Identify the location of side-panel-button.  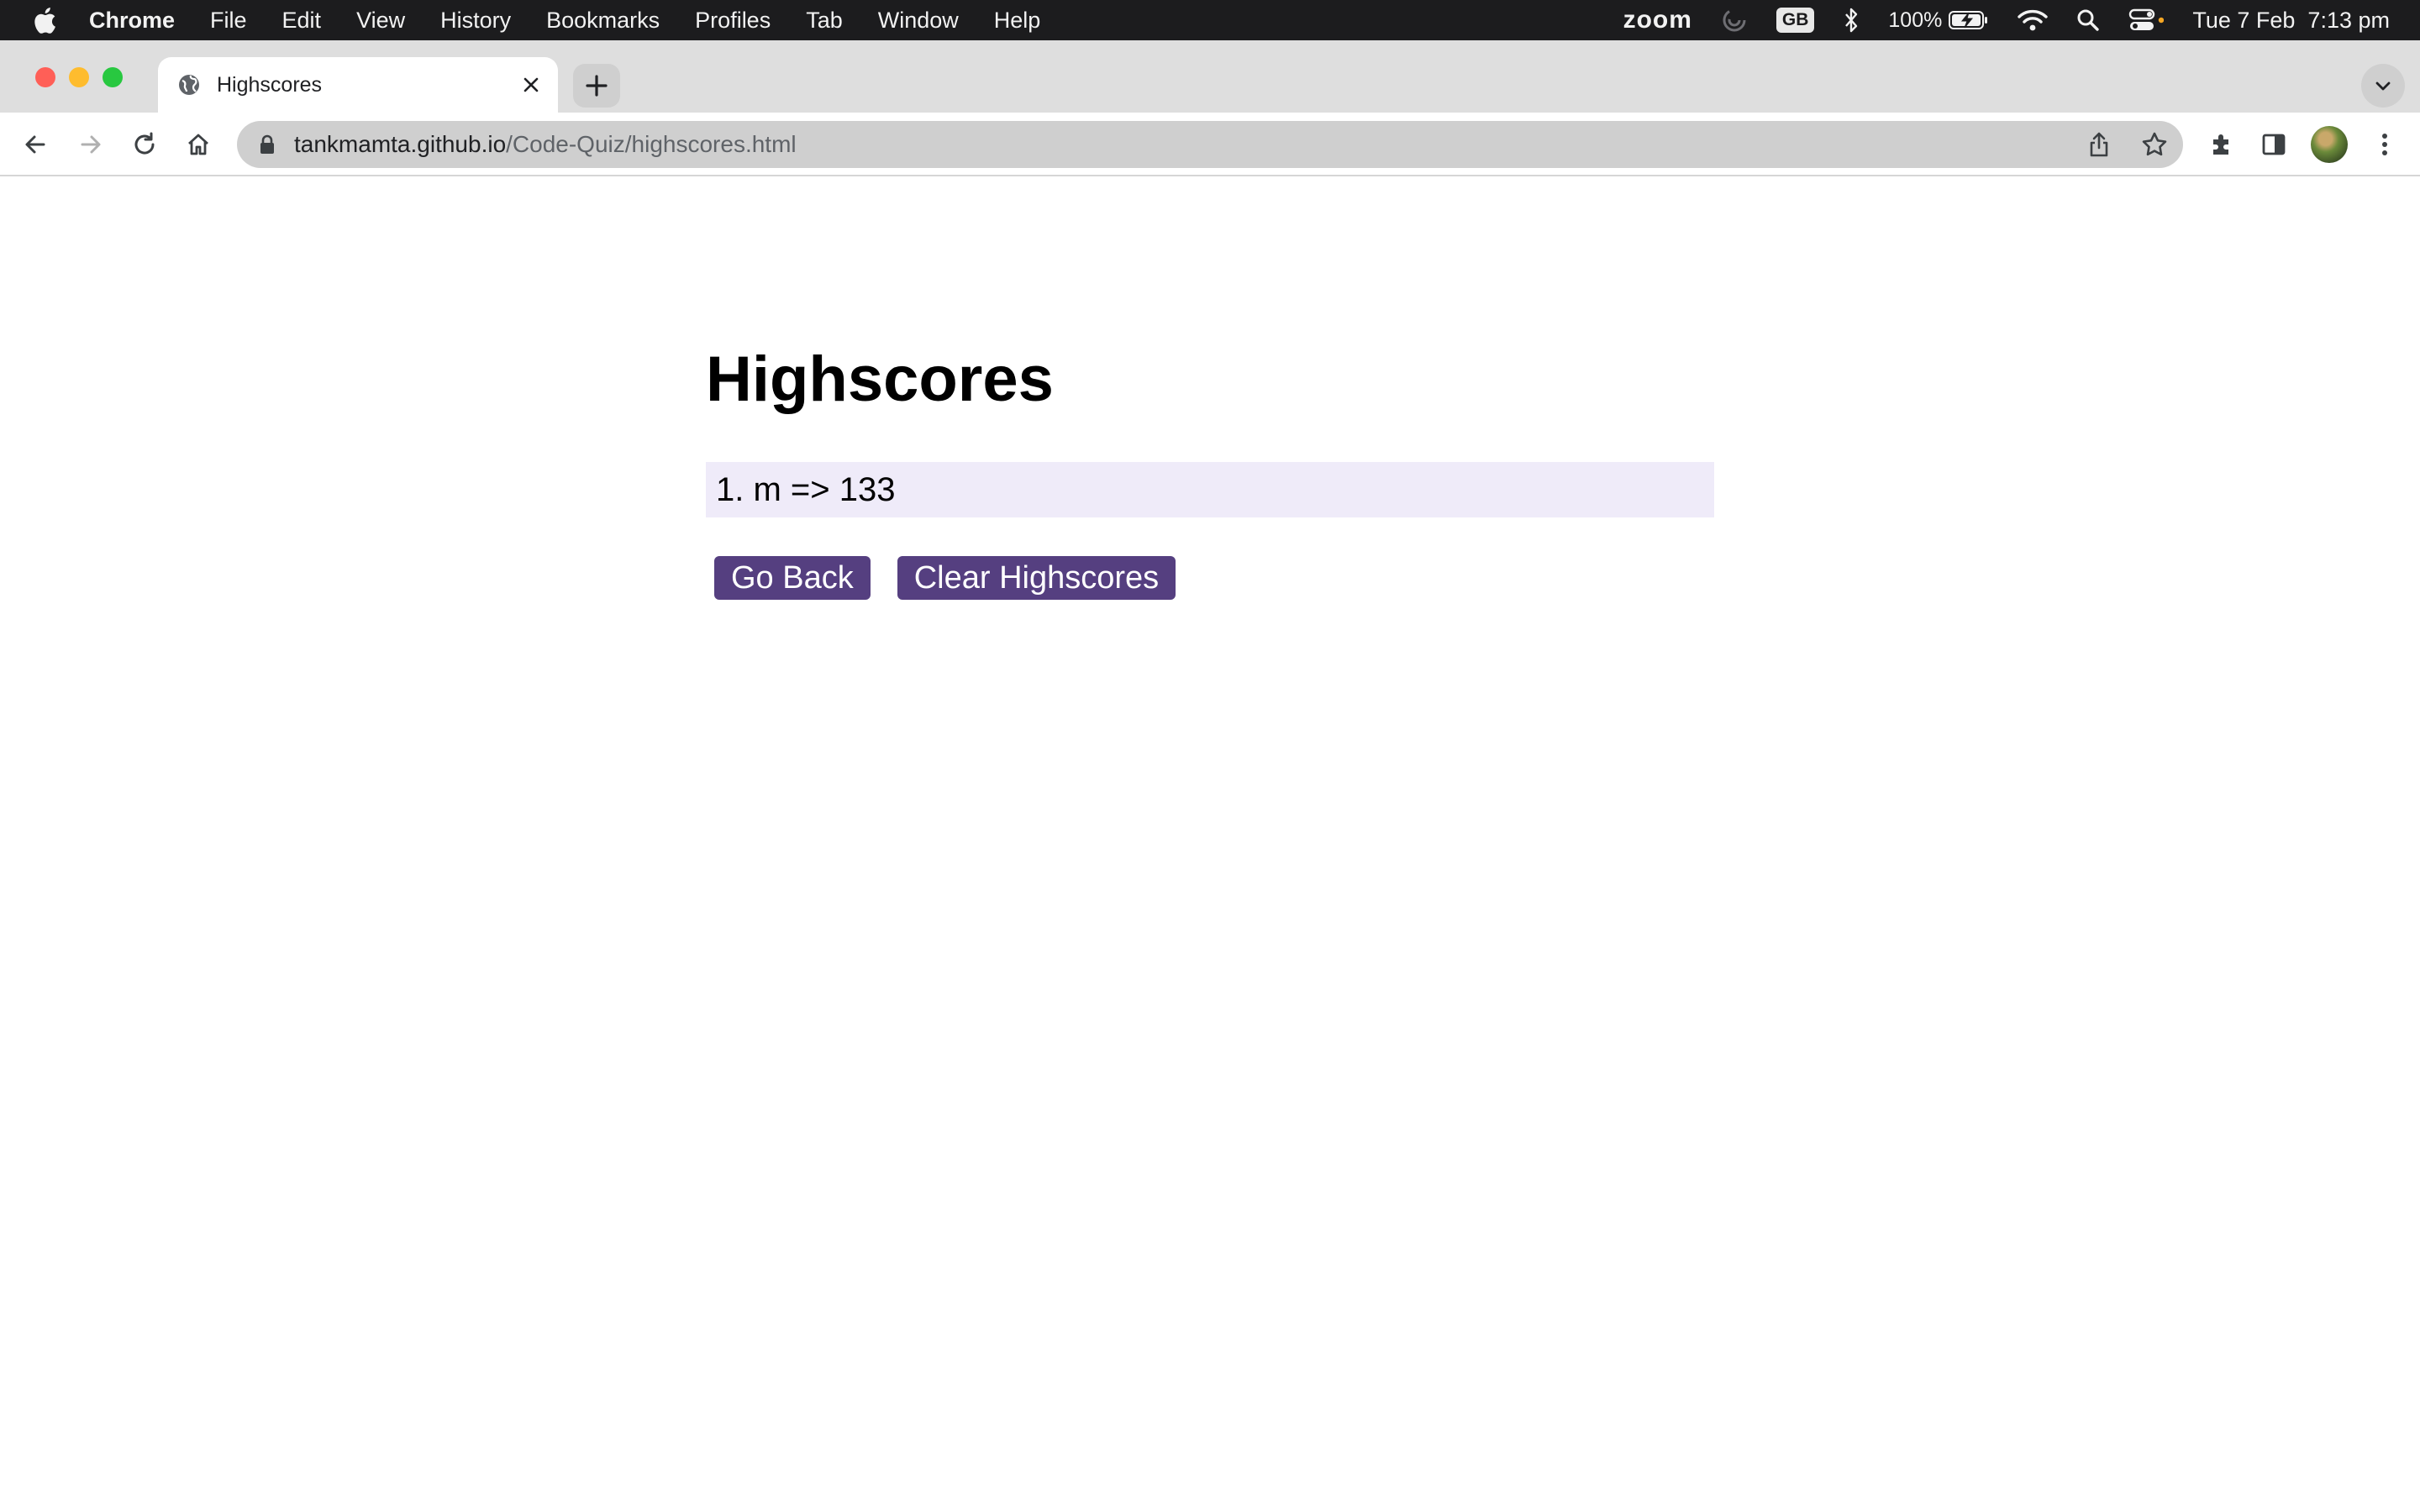
(2274, 144).